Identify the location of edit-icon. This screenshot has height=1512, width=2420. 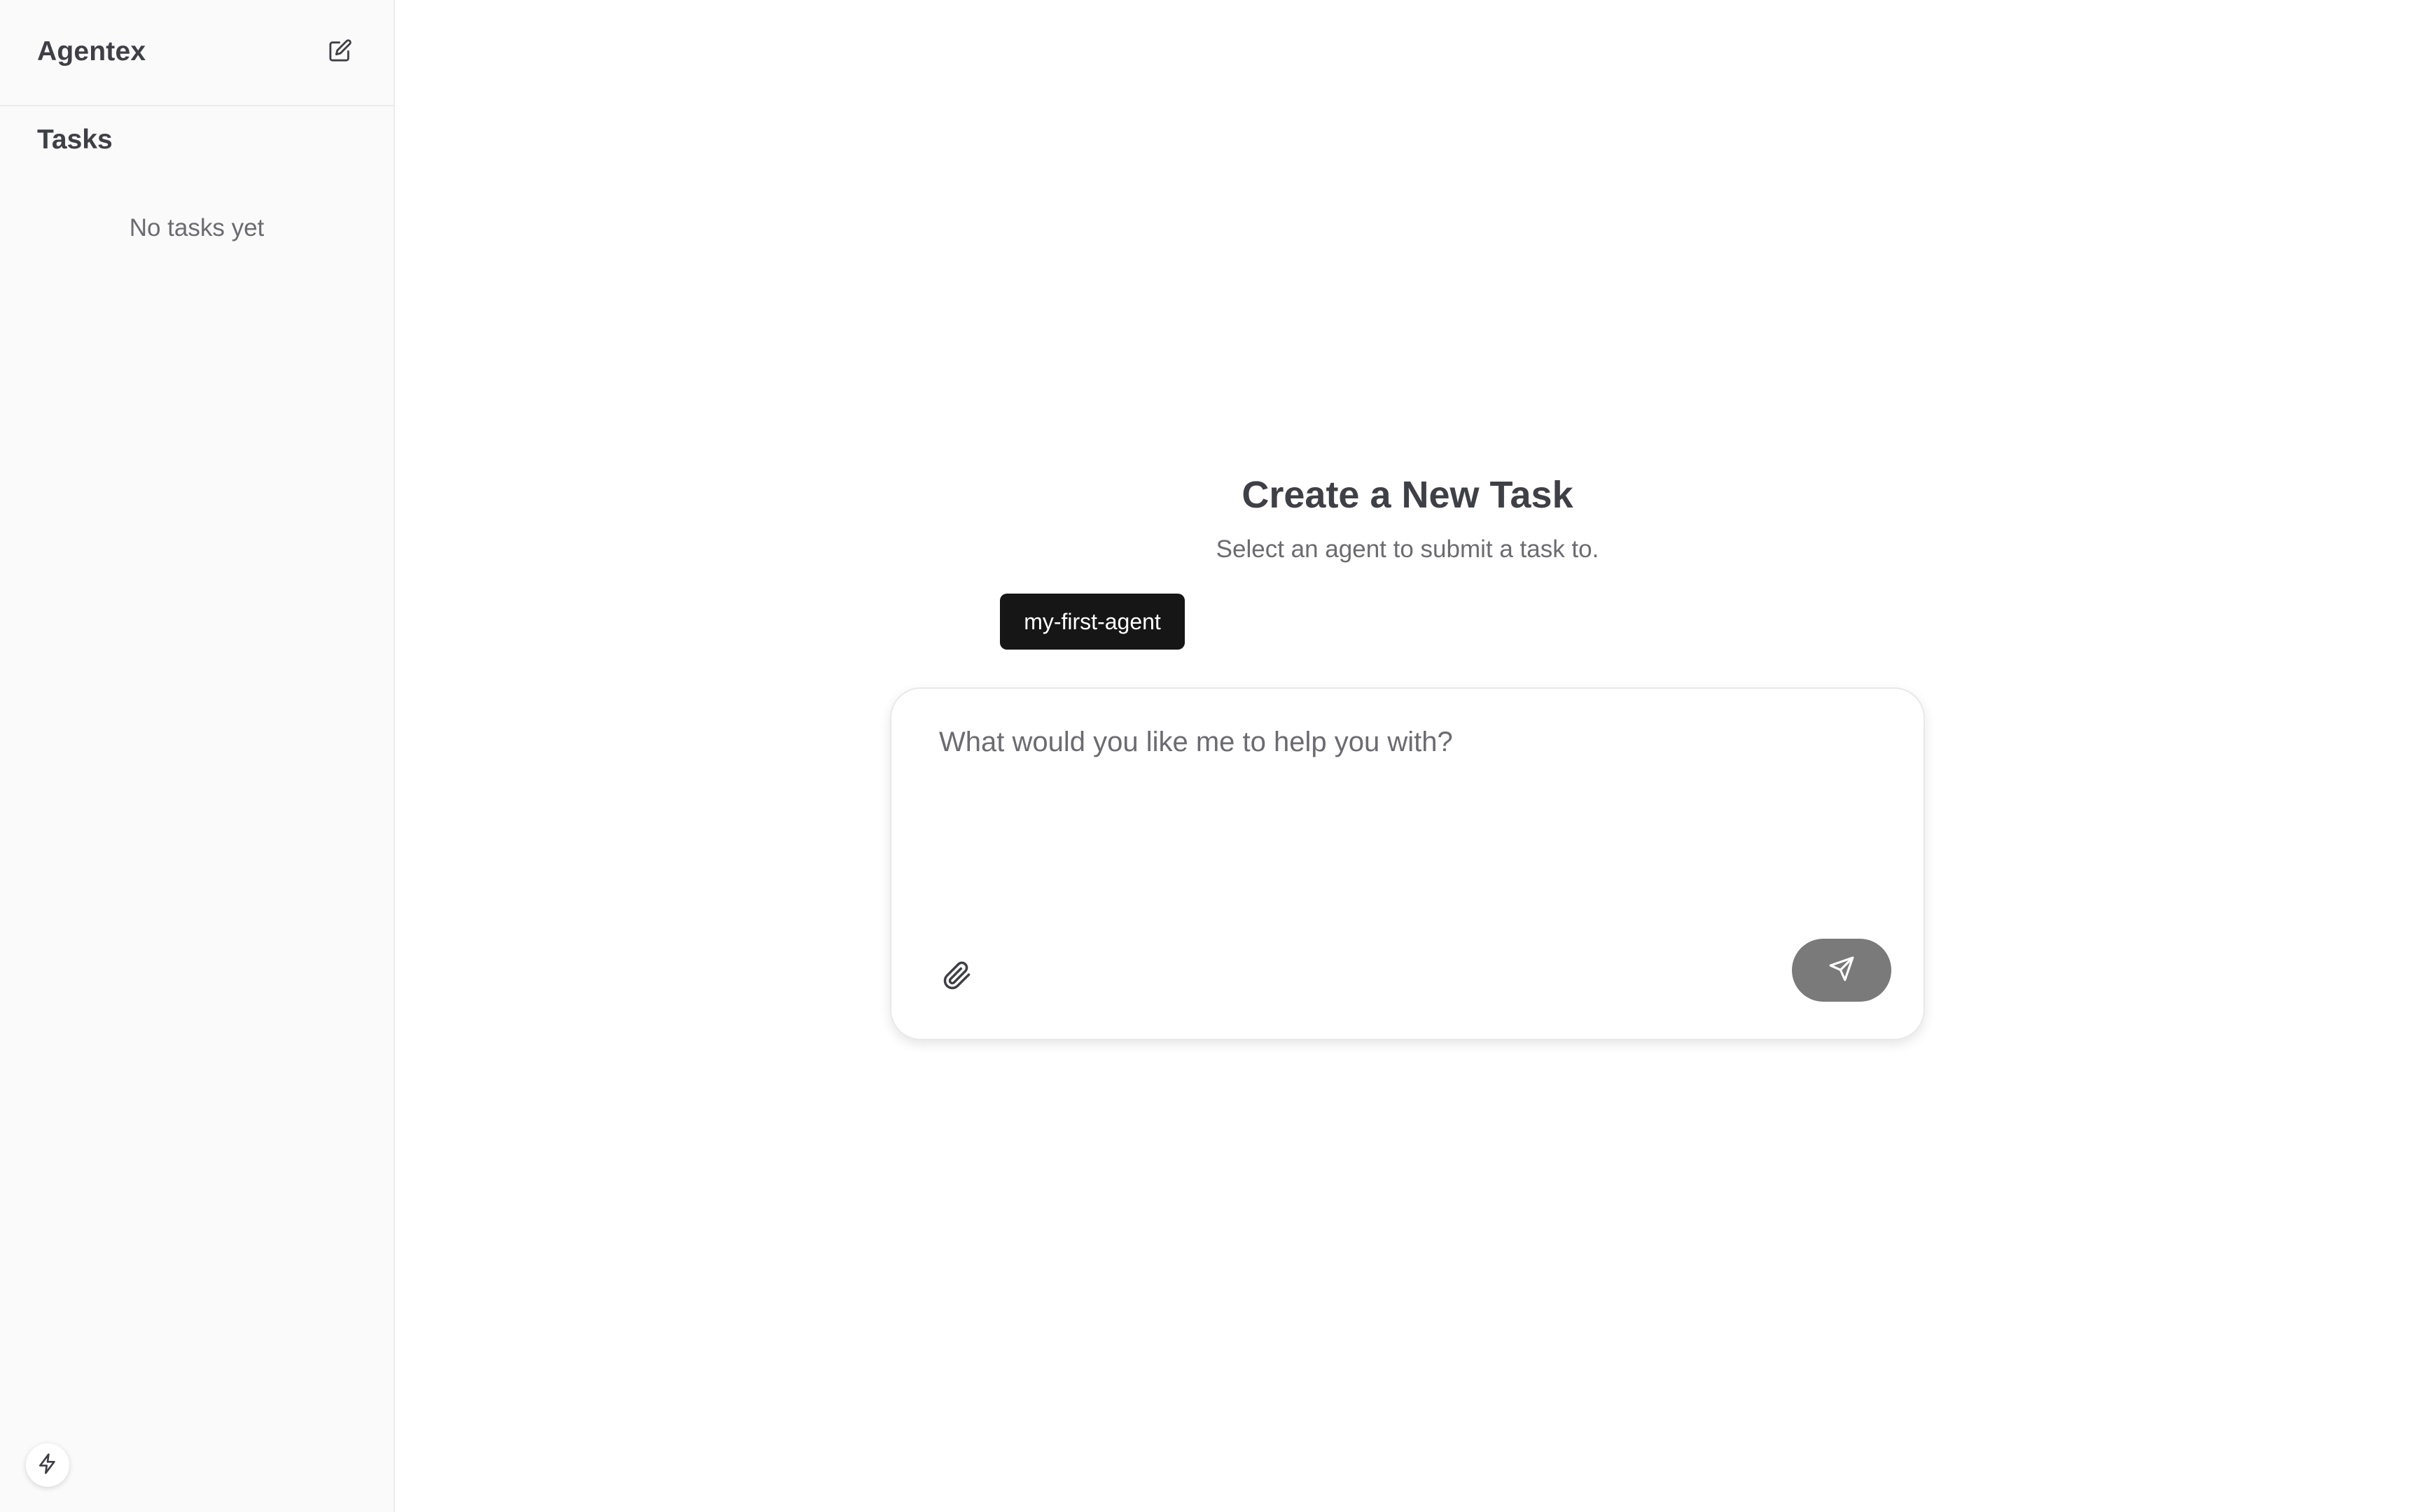
(340, 52).